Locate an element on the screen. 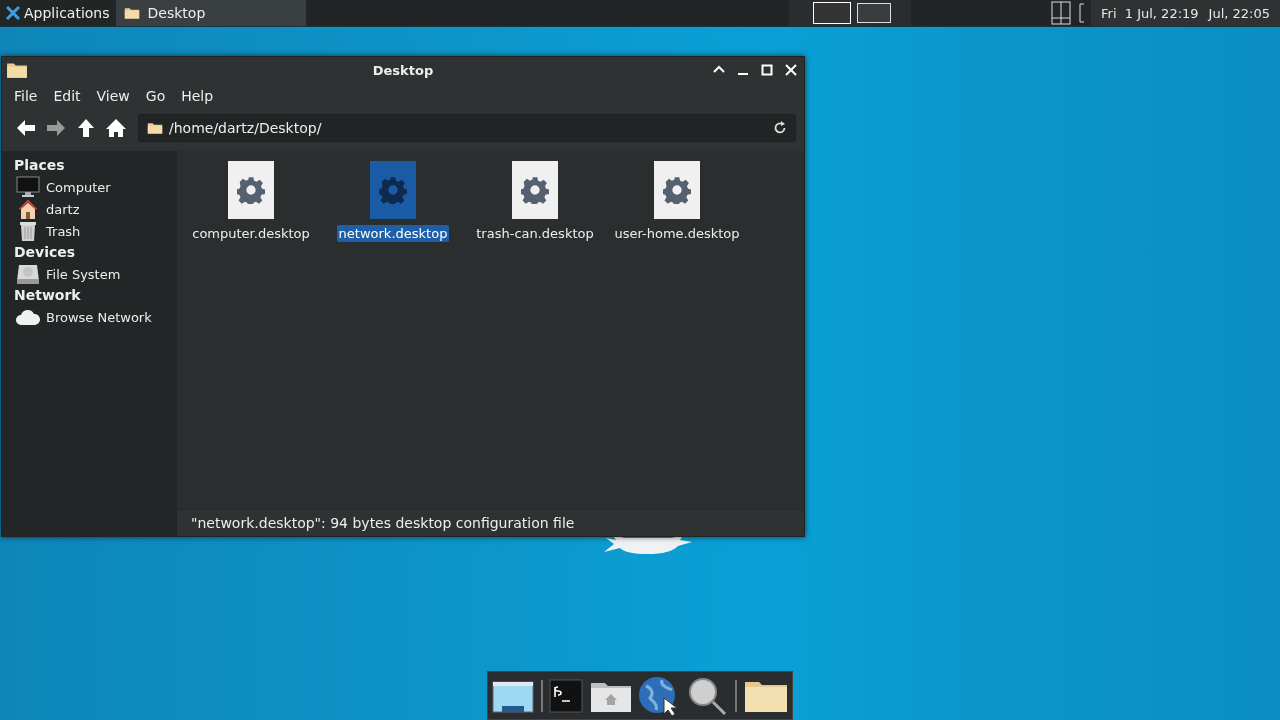  reload-icon is located at coordinates (780, 128).